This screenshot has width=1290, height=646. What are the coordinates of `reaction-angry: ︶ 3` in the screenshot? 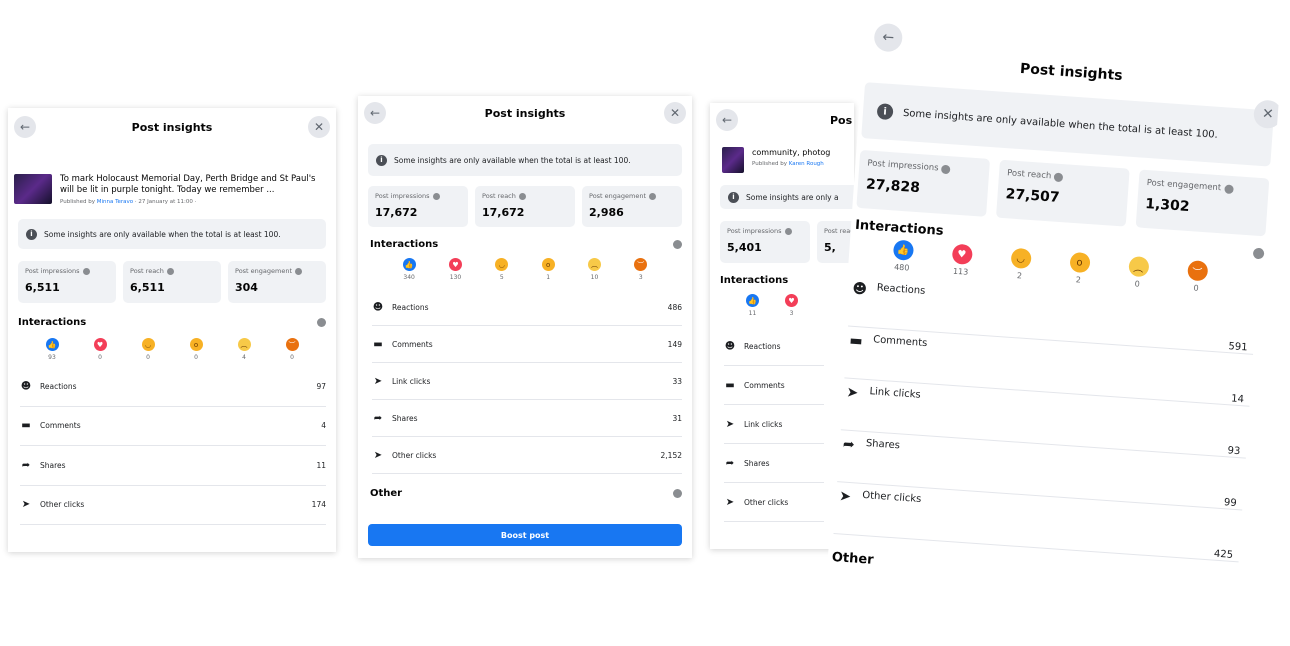 It's located at (641, 269).